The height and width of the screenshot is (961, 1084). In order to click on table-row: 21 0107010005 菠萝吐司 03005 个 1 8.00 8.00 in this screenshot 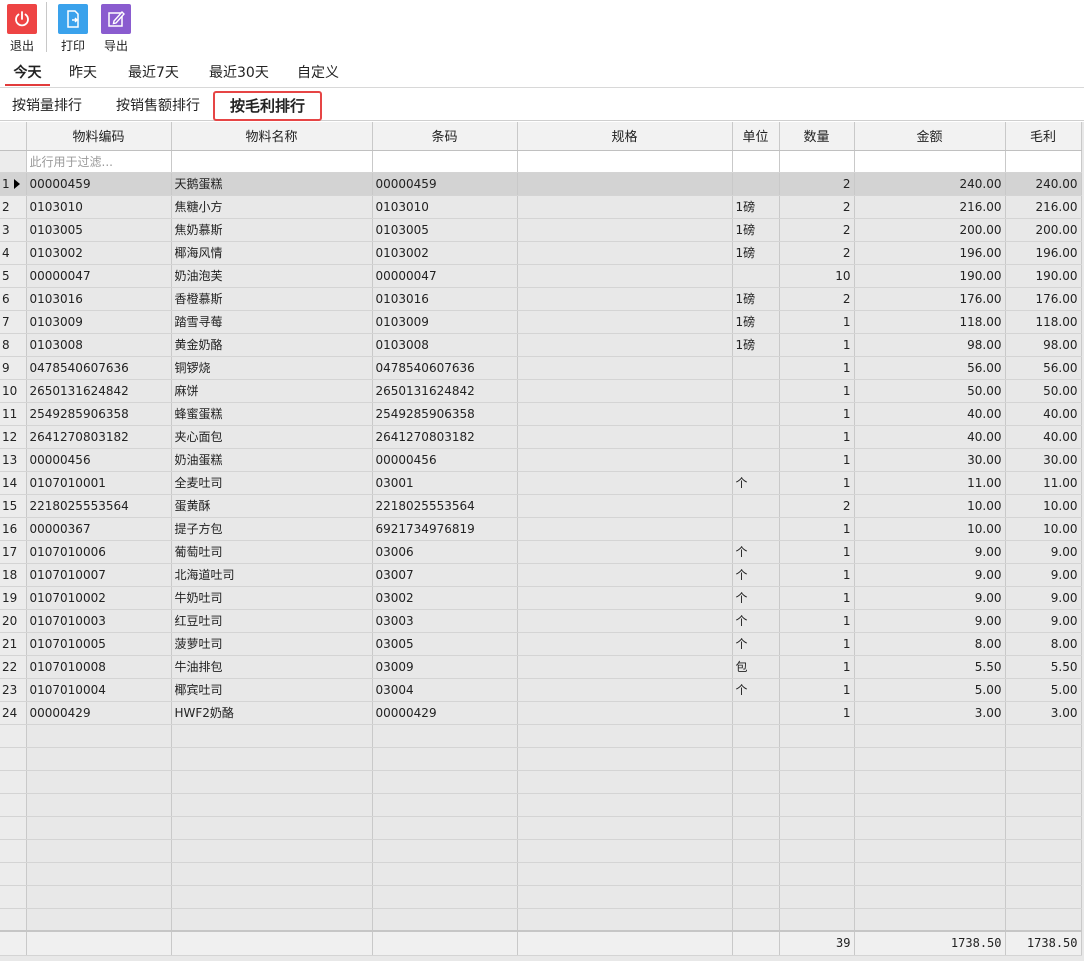, I will do `click(541, 644)`.